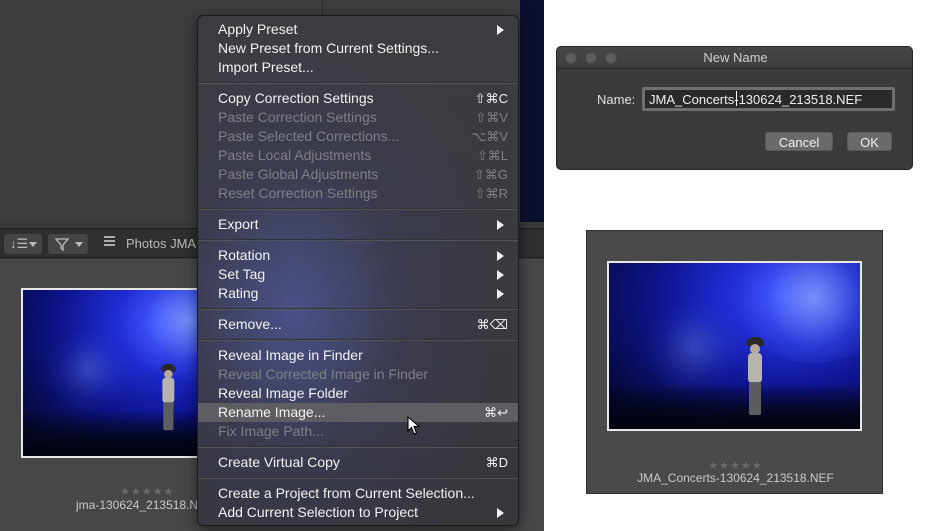  What do you see at coordinates (491, 117) in the screenshot?
I see `menu-item-shortcut: ⇧⌘V` at bounding box center [491, 117].